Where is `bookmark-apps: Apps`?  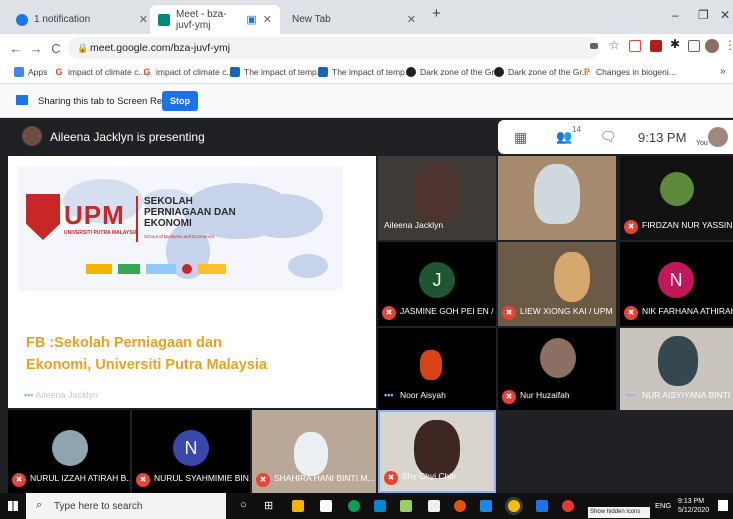
bookmark-apps: Apps is located at coordinates (30, 72).